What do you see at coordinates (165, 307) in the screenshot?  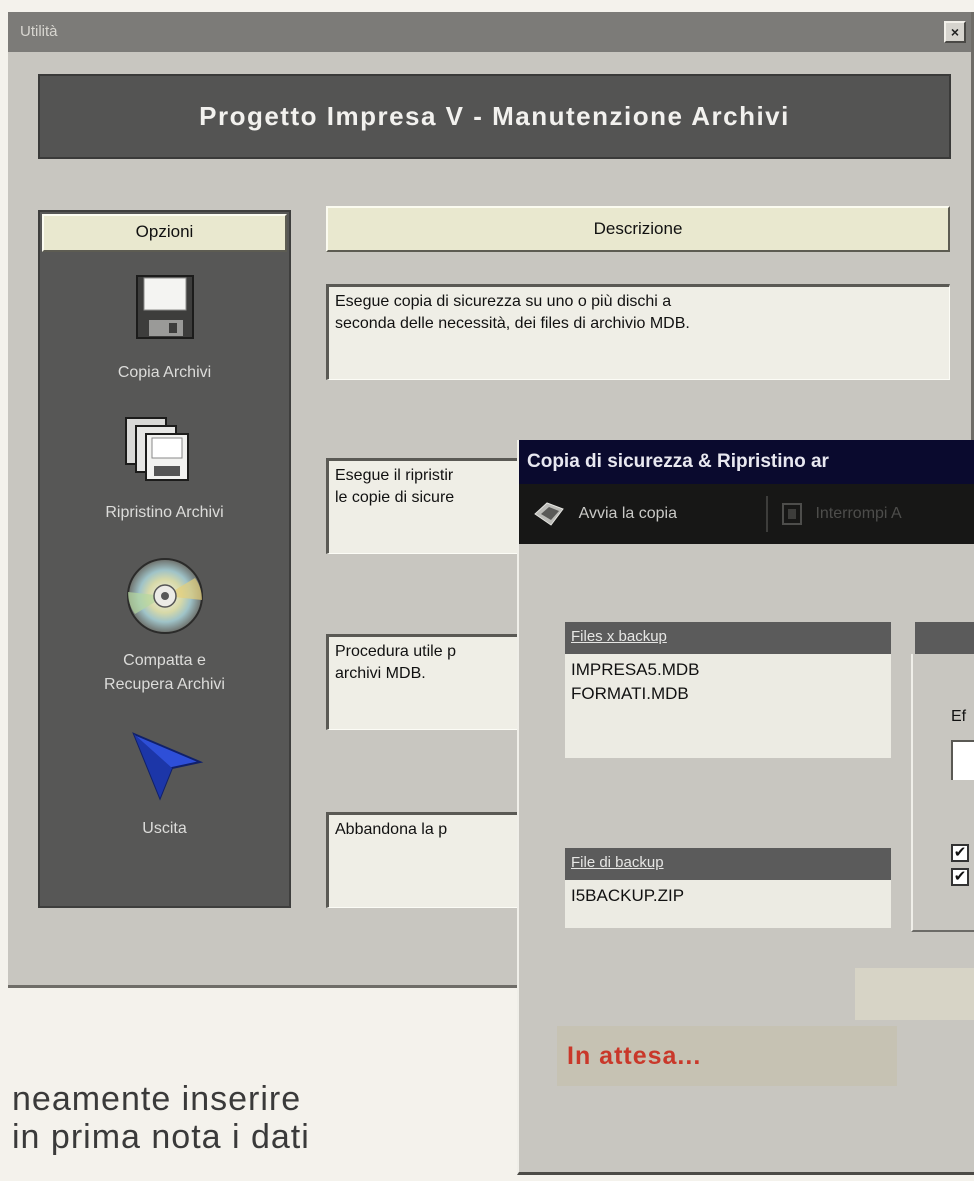 I see `floppy-disk-icon` at bounding box center [165, 307].